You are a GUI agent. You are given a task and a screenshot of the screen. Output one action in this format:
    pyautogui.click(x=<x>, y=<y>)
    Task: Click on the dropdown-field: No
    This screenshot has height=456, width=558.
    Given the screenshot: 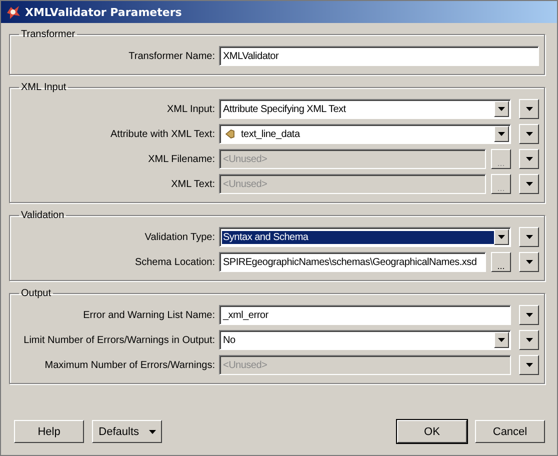 What is the action you would take?
    pyautogui.click(x=365, y=340)
    